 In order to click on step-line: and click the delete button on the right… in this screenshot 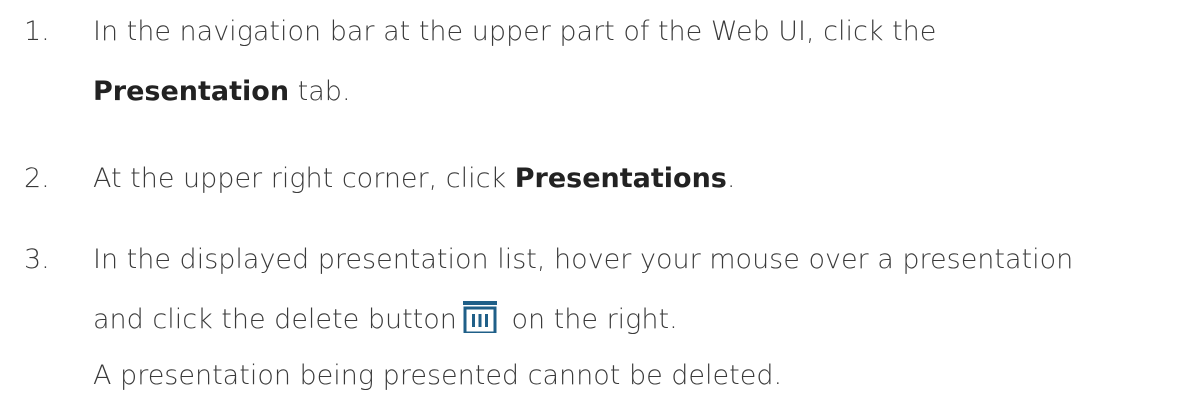, I will do `click(643, 320)`.